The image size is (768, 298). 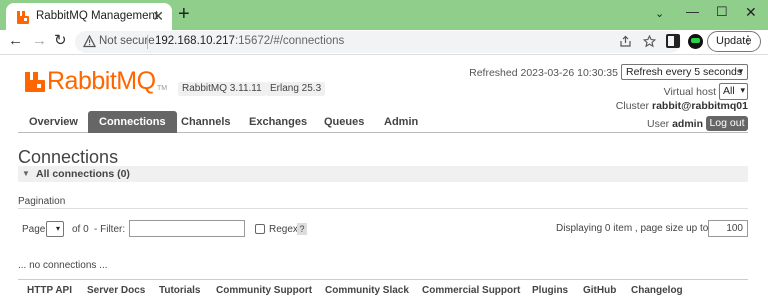 I want to click on filter-input, so click(x=187, y=228).